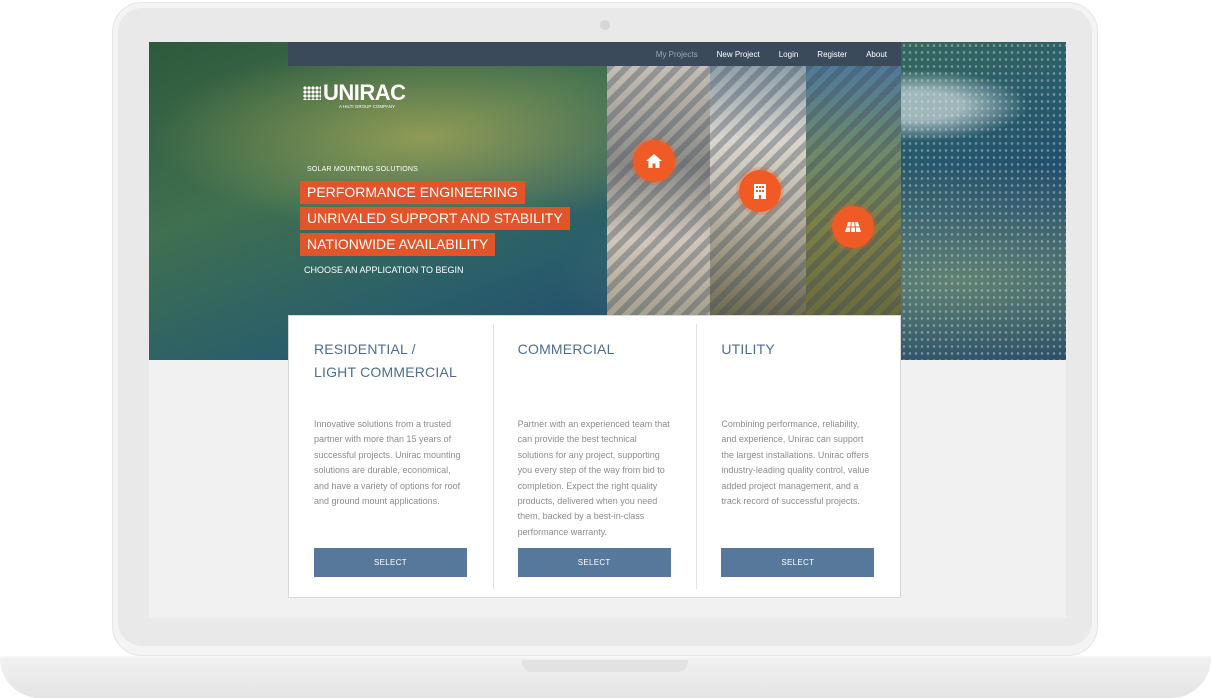 This screenshot has width=1211, height=698. What do you see at coordinates (435, 218) in the screenshot?
I see `highlight-support: UNRIVALED SUPPORT AND STABILITY` at bounding box center [435, 218].